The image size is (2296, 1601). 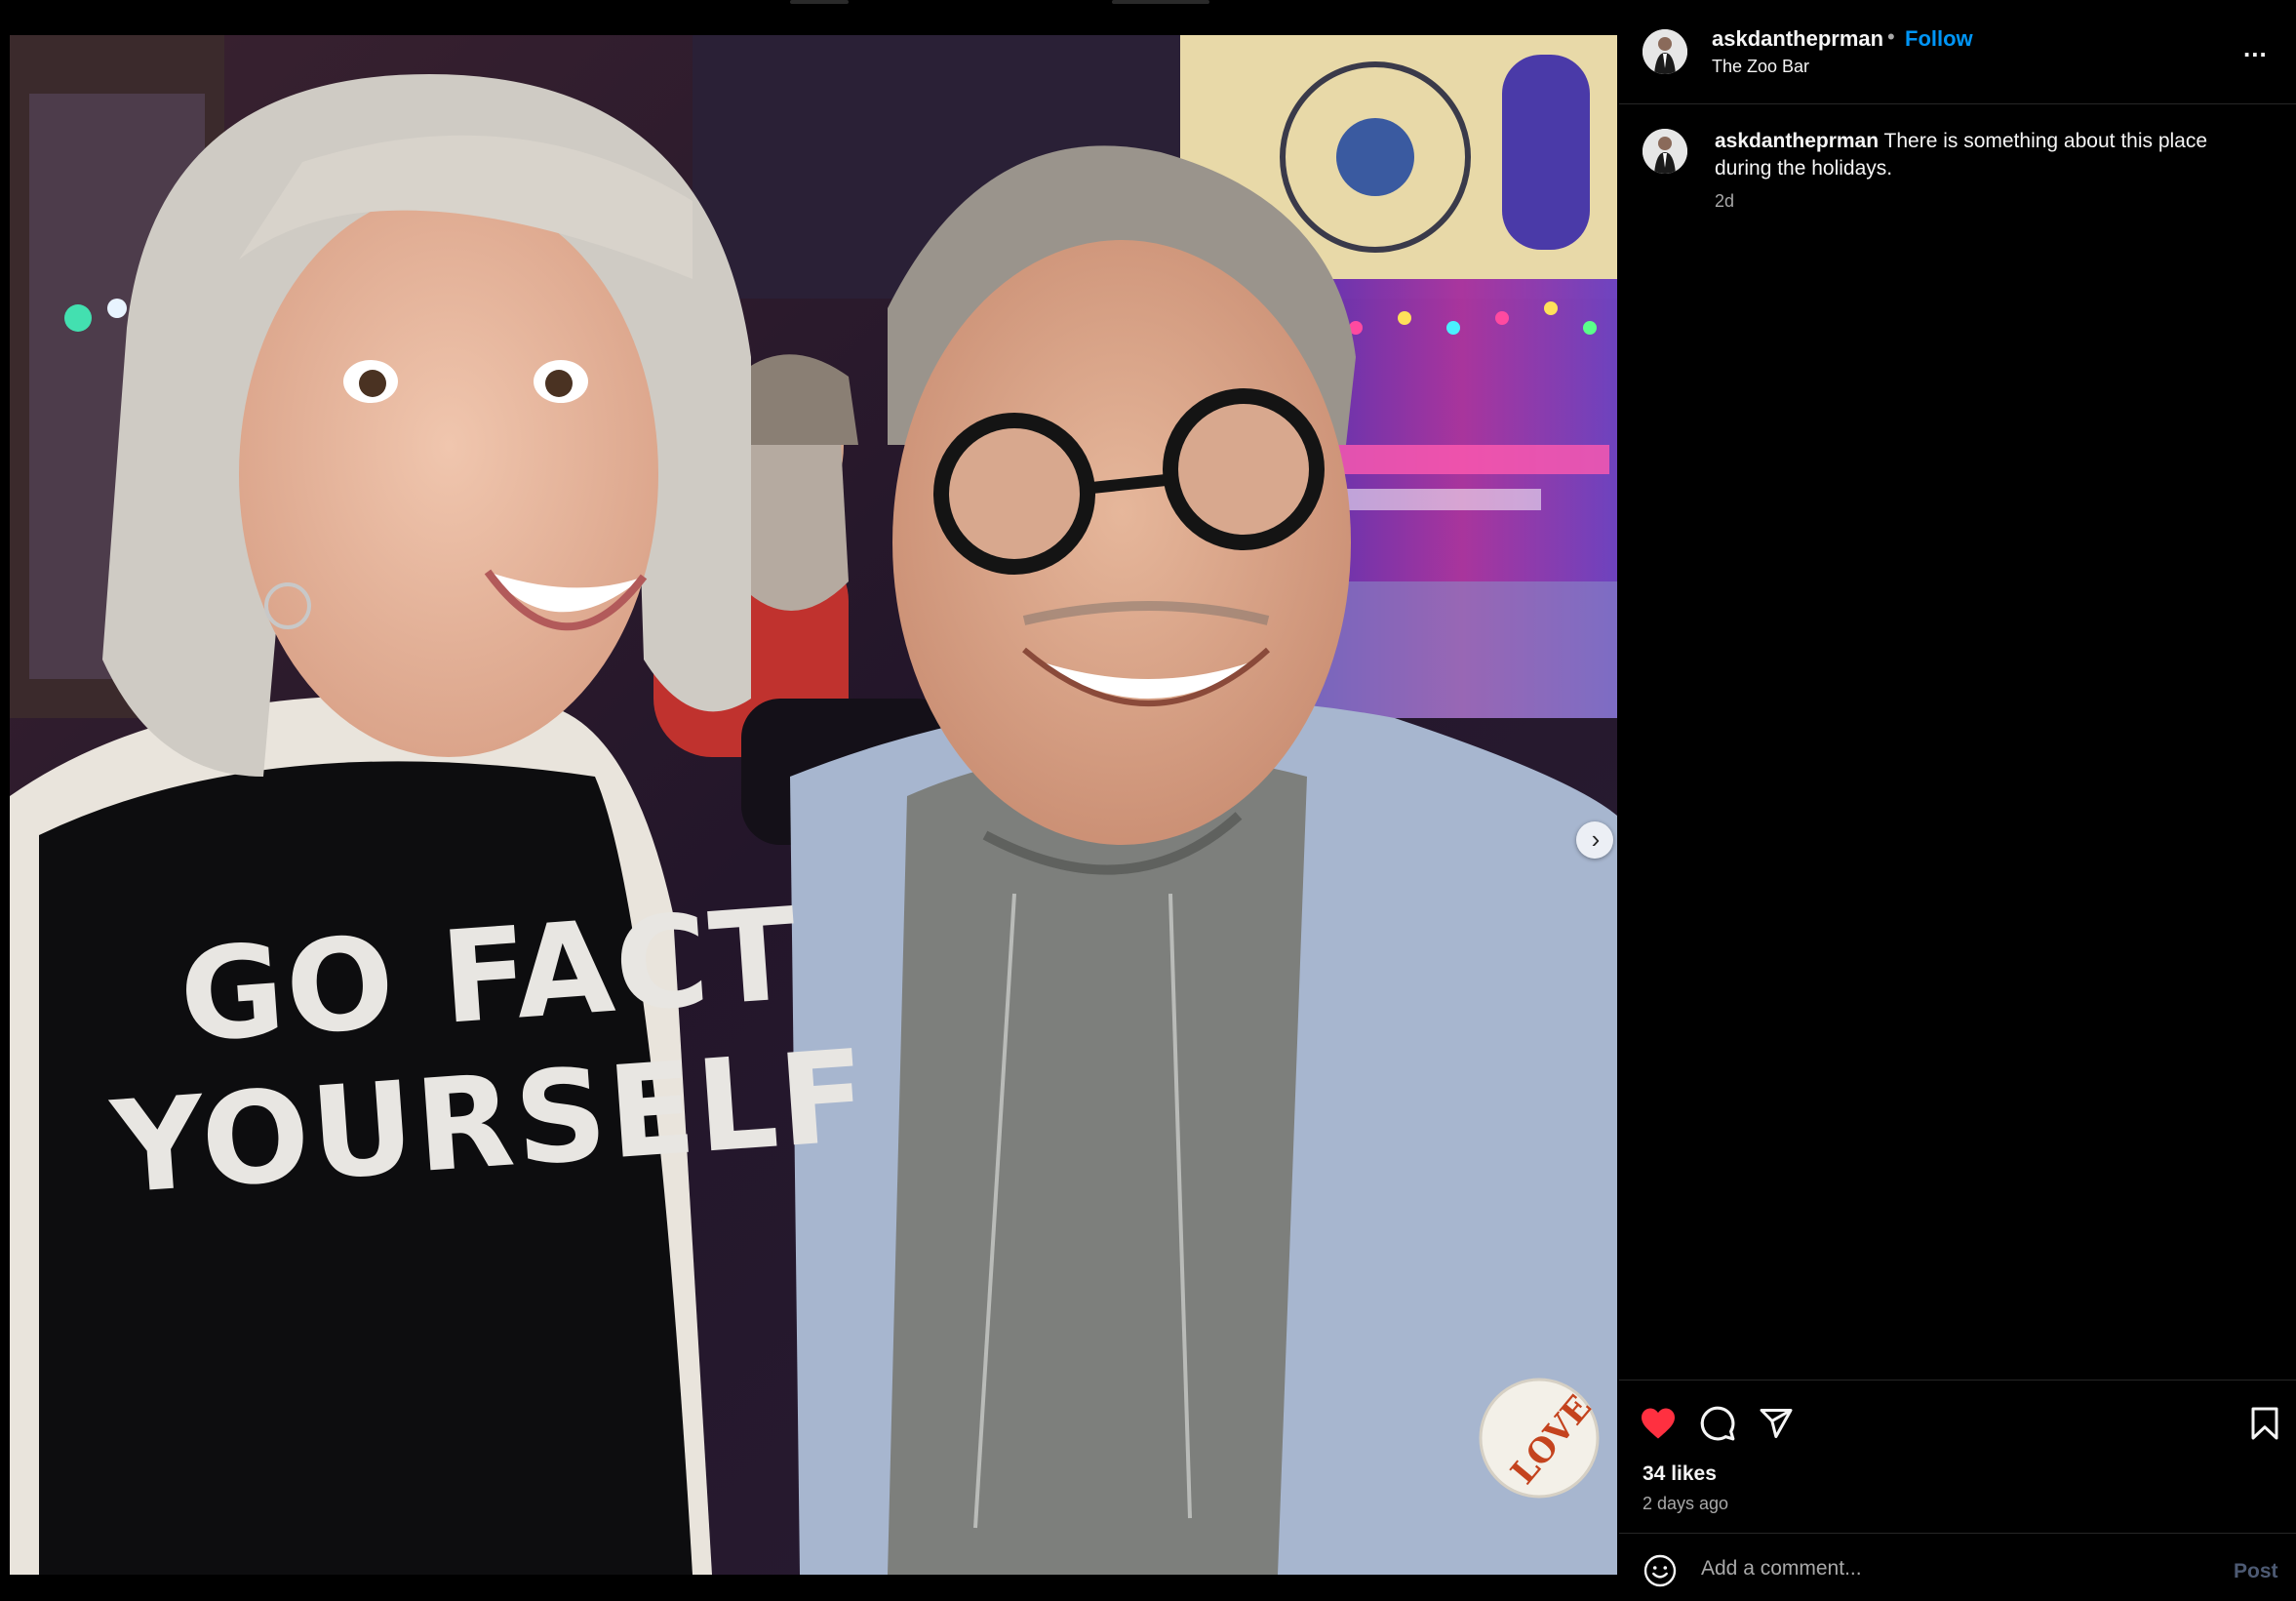 I want to click on likes-count: 34 likes, so click(x=1680, y=1474).